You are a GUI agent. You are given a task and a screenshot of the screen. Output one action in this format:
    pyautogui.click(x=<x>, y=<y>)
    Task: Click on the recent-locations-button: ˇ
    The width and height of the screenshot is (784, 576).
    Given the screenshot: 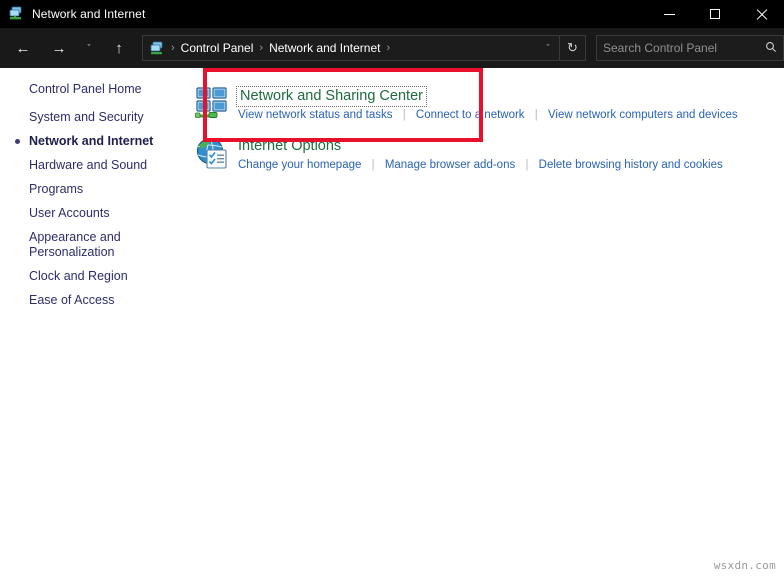 What is the action you would take?
    pyautogui.click(x=89, y=48)
    